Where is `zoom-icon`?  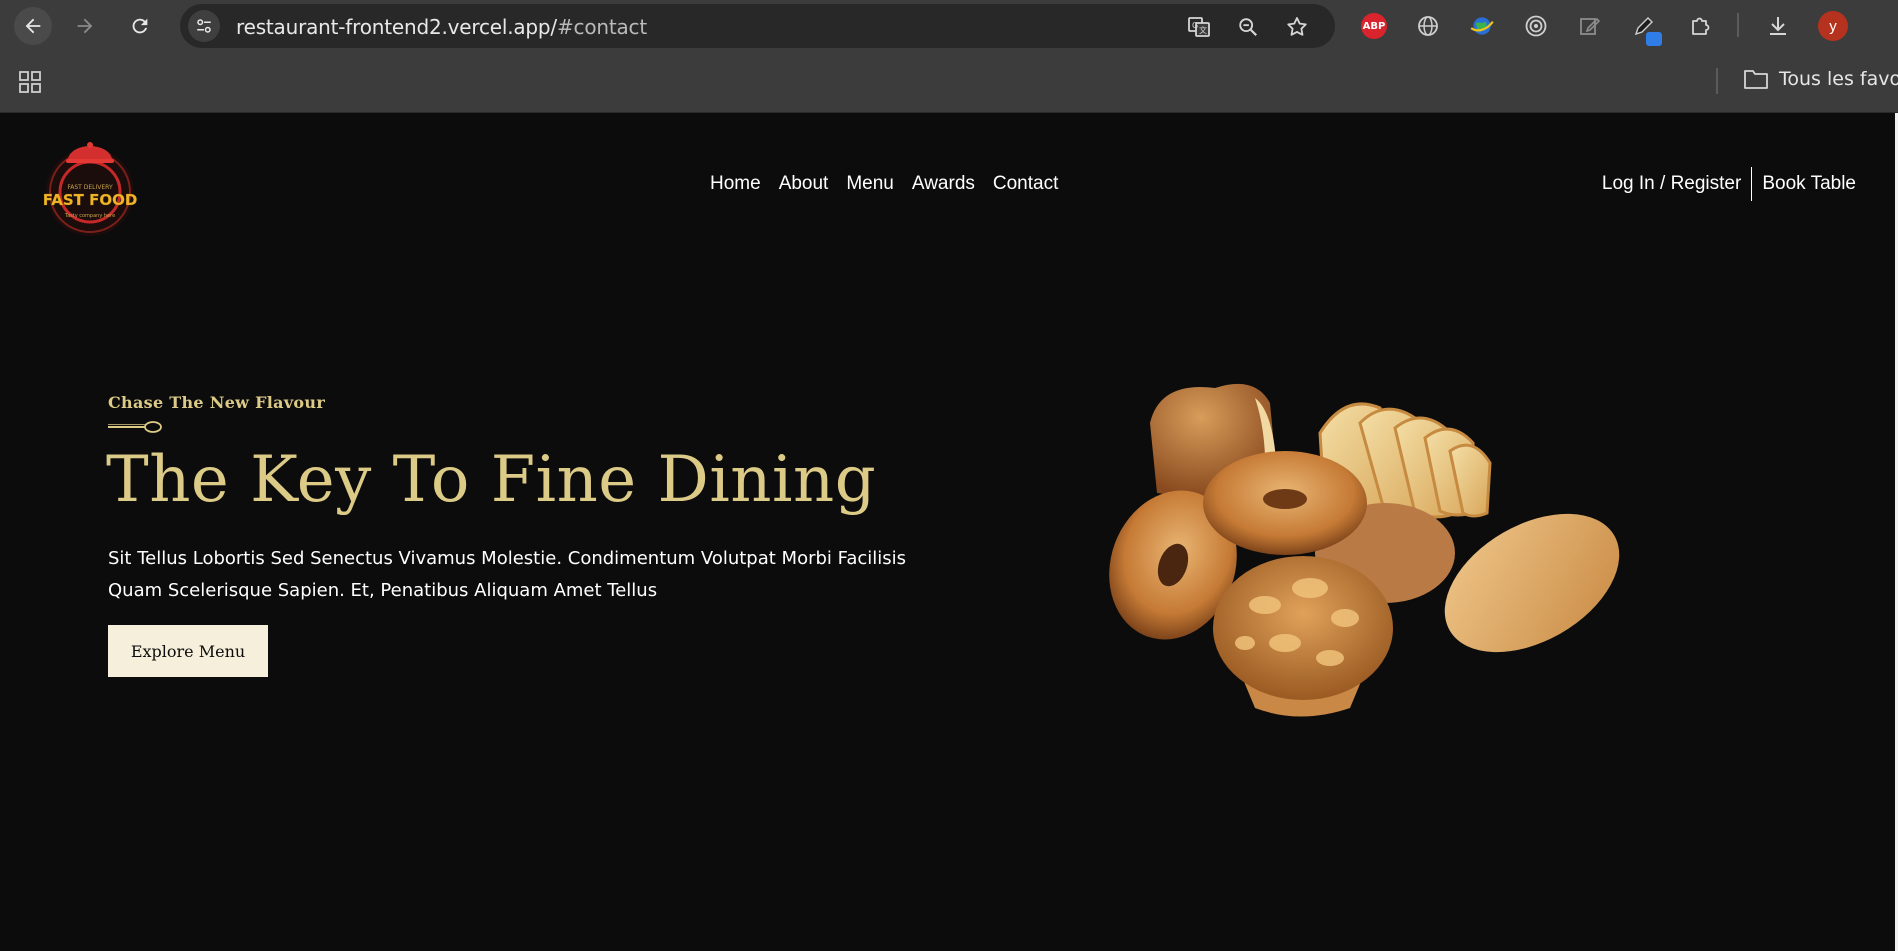
zoom-icon is located at coordinates (1248, 27).